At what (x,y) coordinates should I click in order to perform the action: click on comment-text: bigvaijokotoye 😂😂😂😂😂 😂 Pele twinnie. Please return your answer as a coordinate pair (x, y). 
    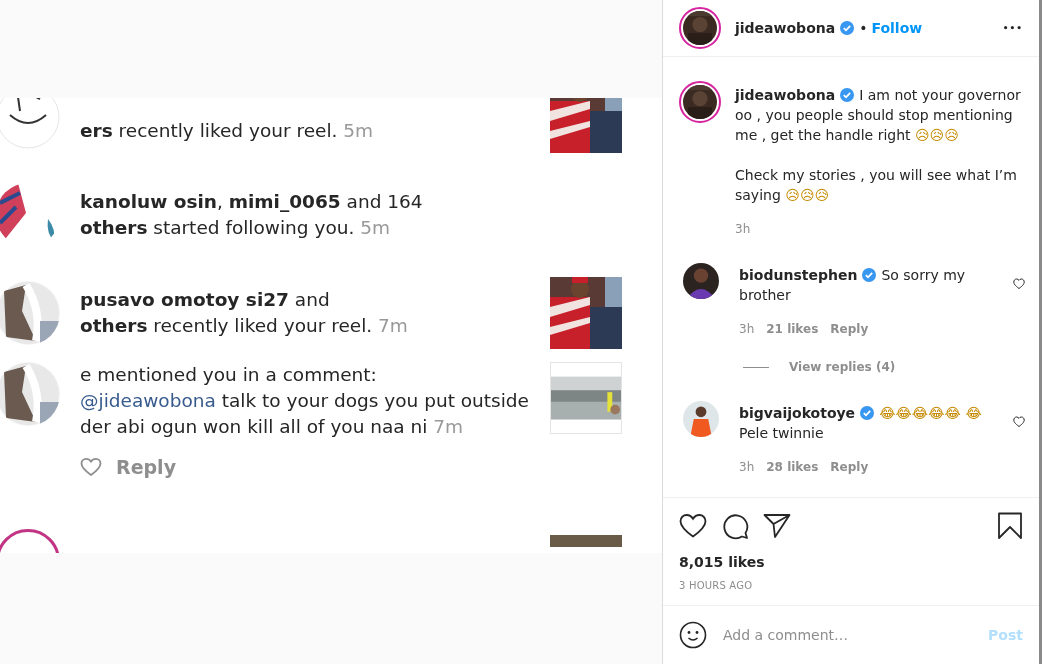
    Looking at the image, I should click on (861, 423).